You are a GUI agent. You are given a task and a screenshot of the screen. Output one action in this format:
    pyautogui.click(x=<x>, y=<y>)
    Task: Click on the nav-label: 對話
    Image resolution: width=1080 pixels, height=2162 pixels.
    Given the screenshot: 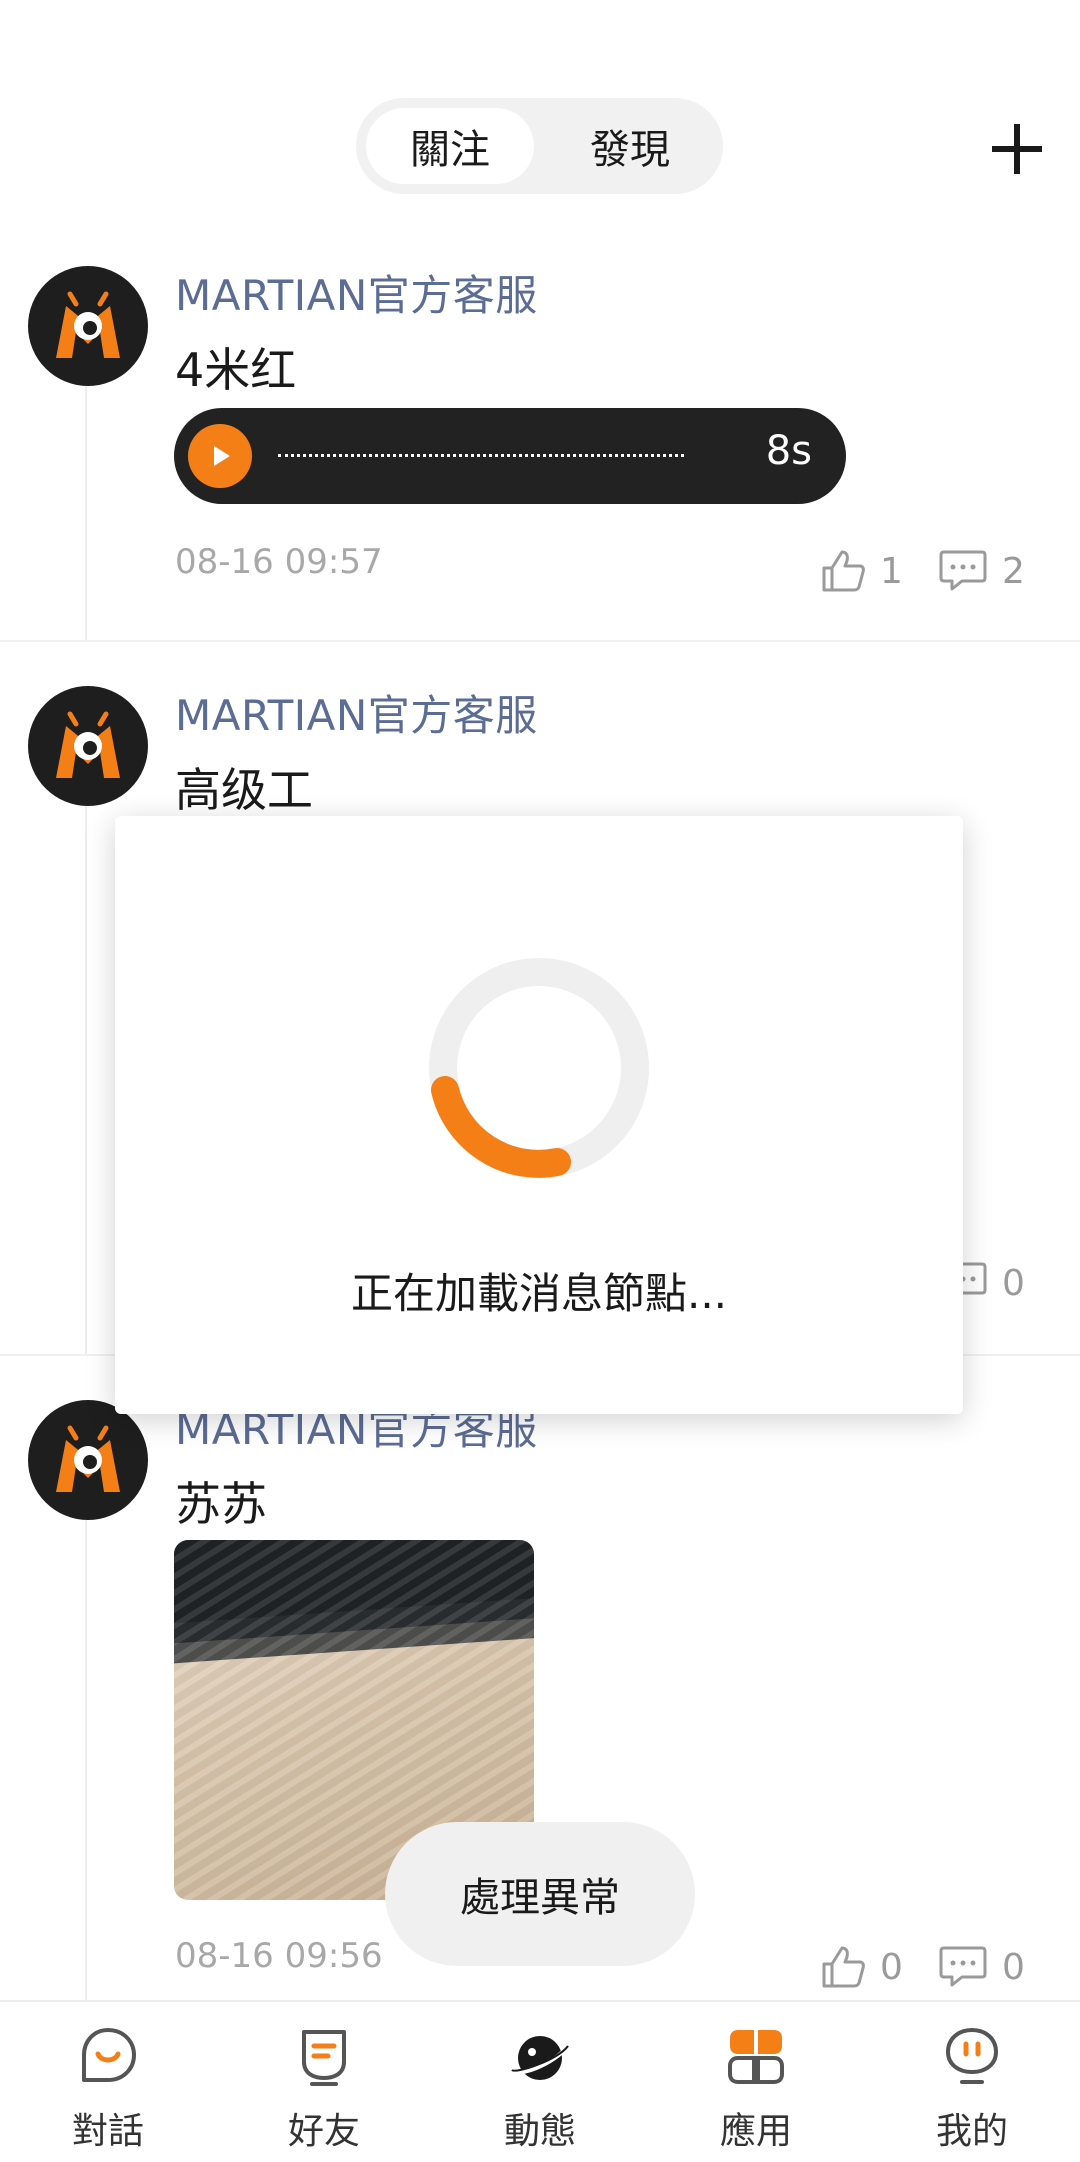 What is the action you would take?
    pyautogui.click(x=107, y=2131)
    